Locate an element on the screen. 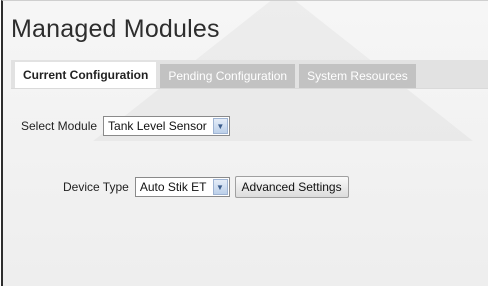 The image size is (488, 286). select-module-label: Select Module is located at coordinates (59, 126).